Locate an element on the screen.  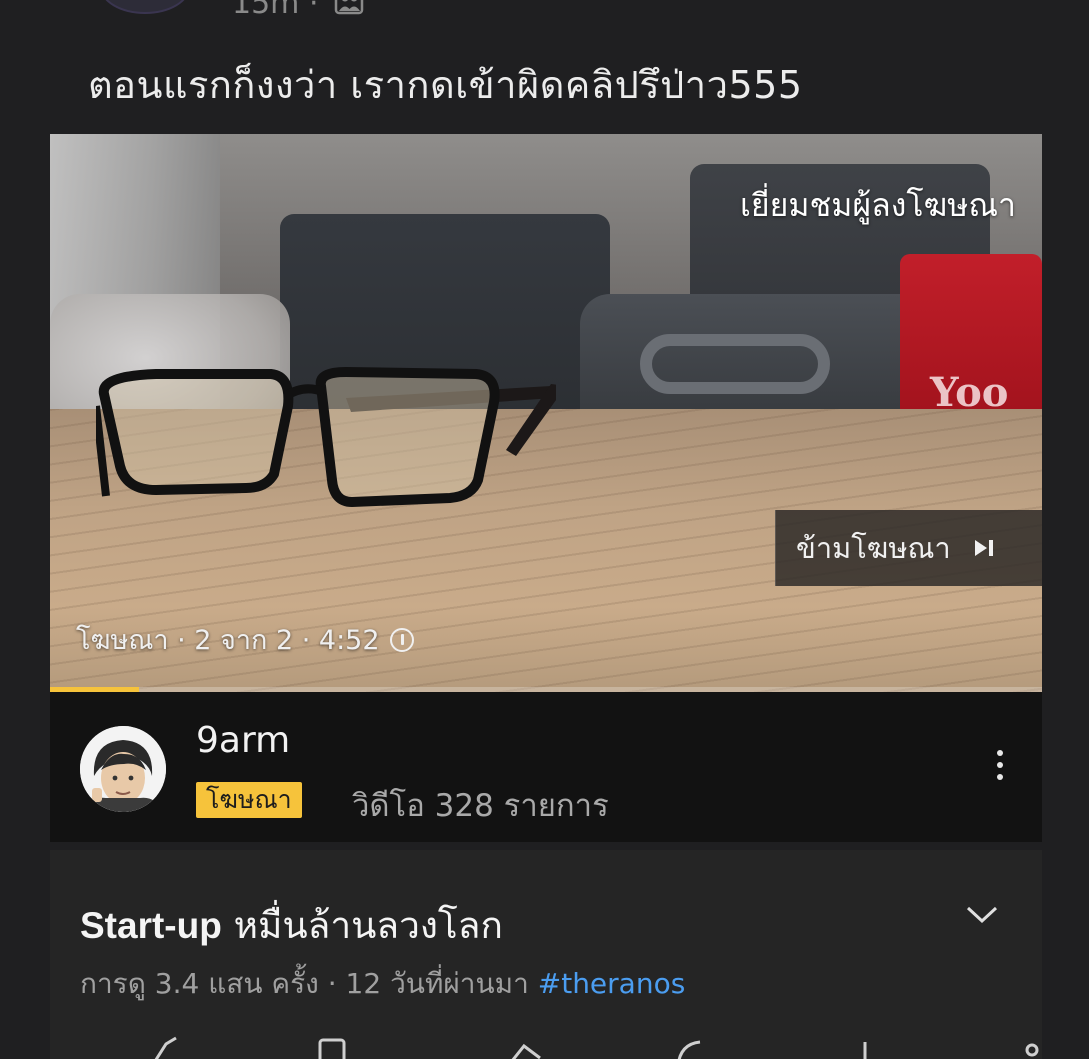
download-icon is located at coordinates (1025, 1047).